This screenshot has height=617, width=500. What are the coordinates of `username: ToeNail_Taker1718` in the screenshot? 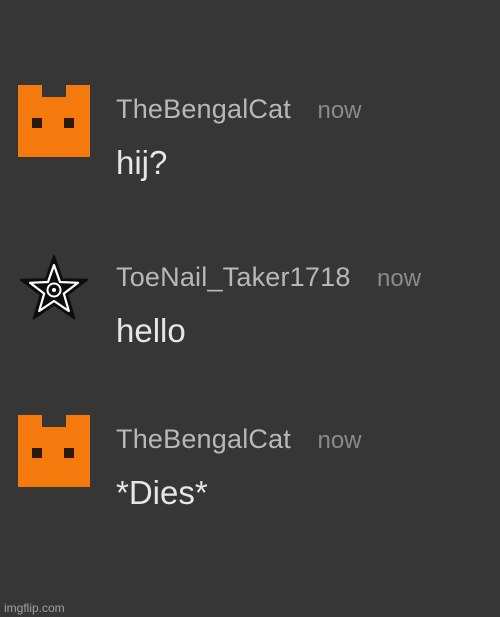 It's located at (233, 277).